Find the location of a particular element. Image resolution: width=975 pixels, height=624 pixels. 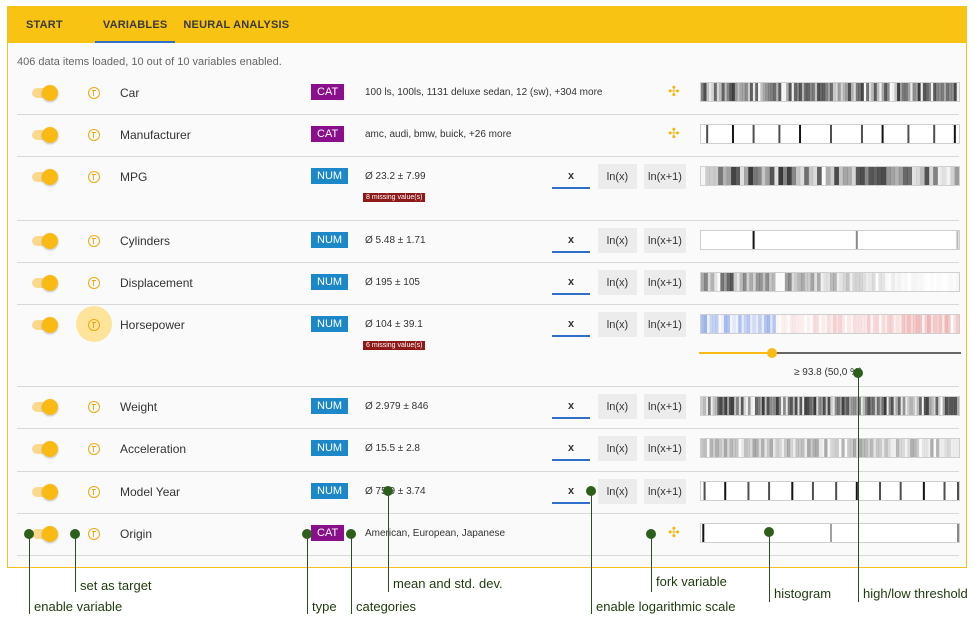

tab-neural-analysis: NEURAL ANALYSIS is located at coordinates (236, 25).